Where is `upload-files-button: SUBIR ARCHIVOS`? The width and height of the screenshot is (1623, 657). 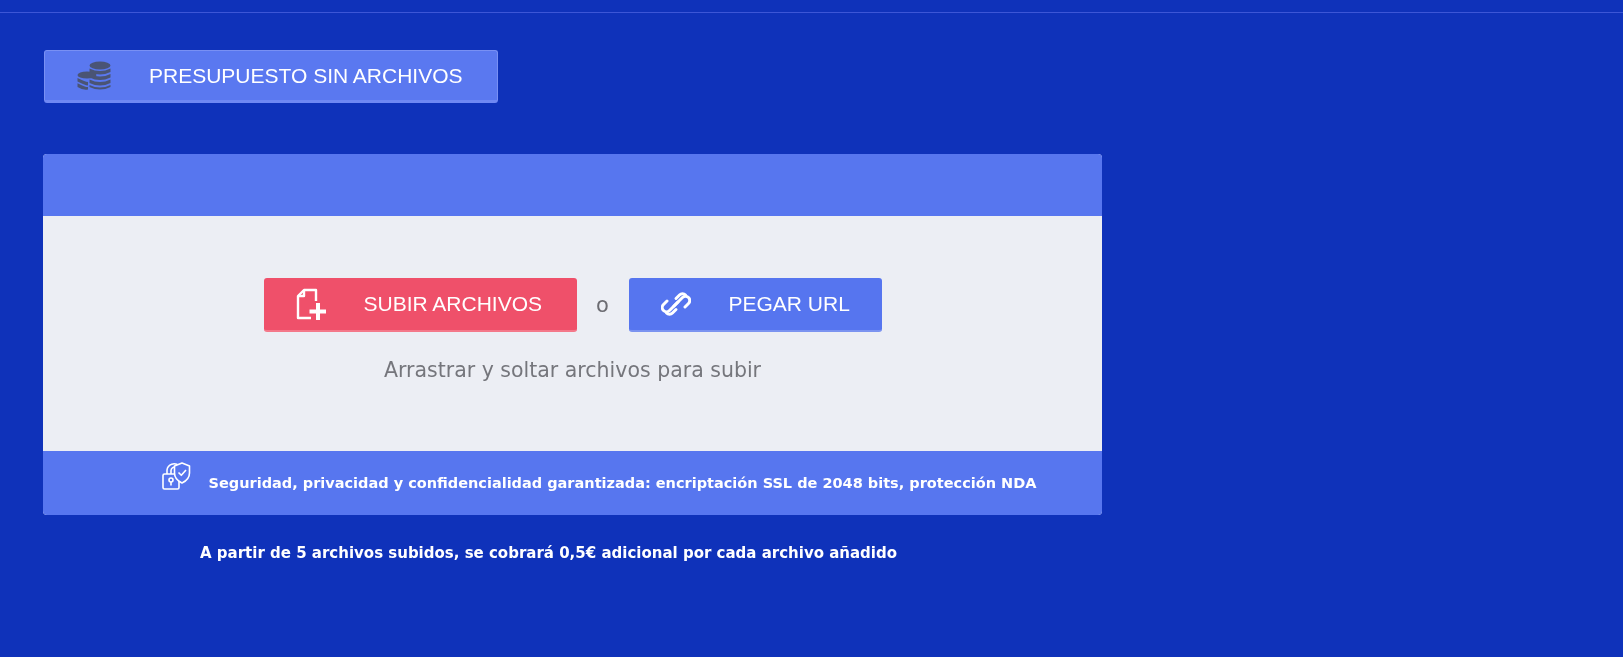
upload-files-button: SUBIR ARCHIVOS is located at coordinates (420, 305).